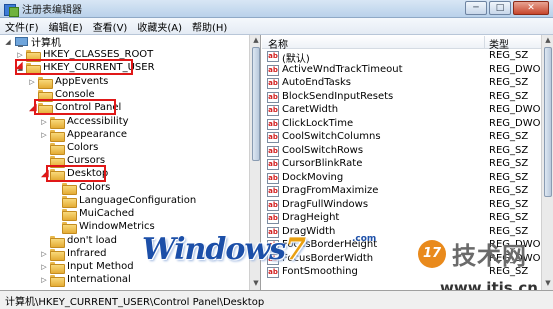 This screenshot has height=309, width=553. Describe the element at coordinates (402, 164) in the screenshot. I see `value-row: ab CursorBlinkRate REG_SZ` at that location.